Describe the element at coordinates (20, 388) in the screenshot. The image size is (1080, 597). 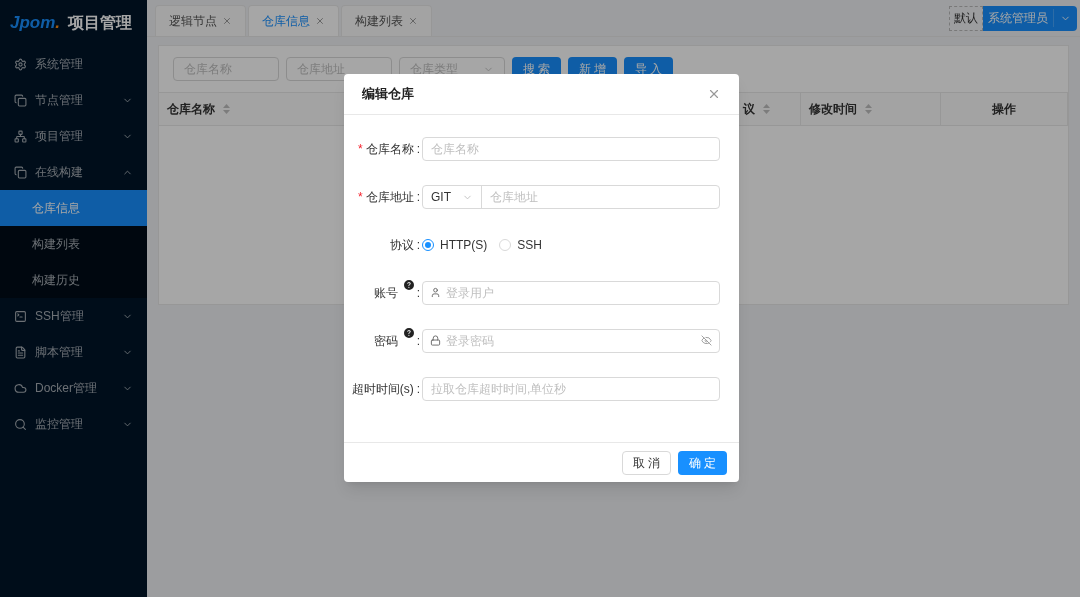
I see `cloud-icon` at that location.